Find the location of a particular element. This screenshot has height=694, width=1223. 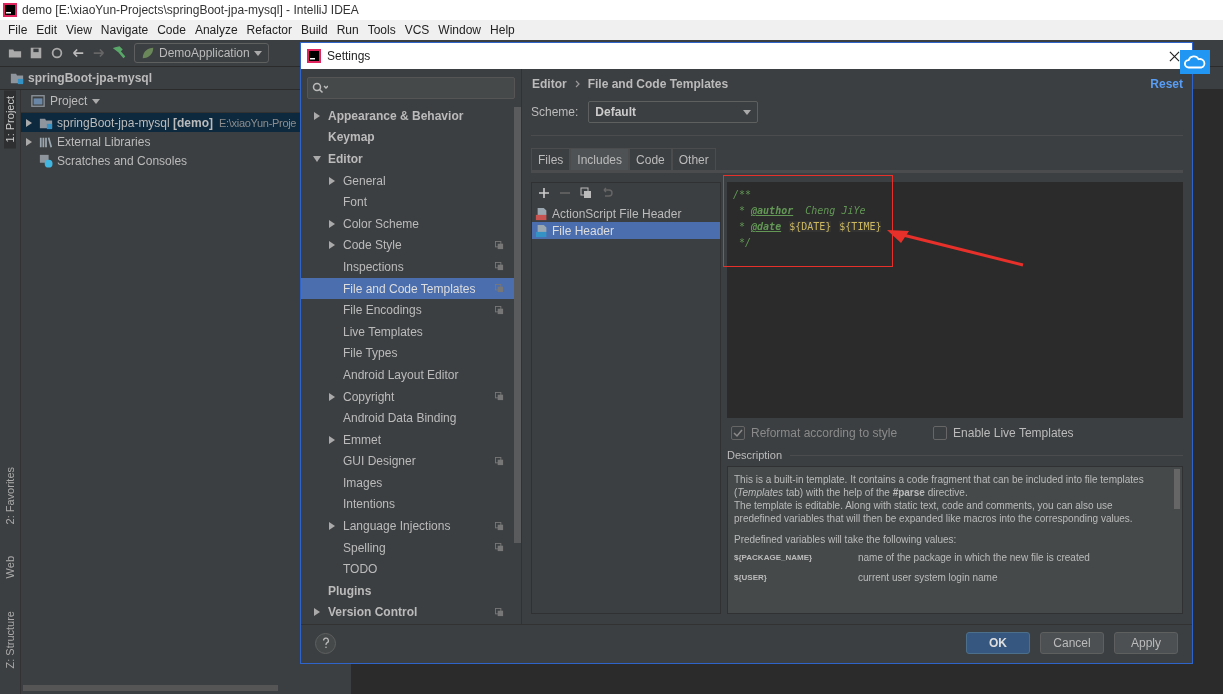

variable-name: ${USER} is located at coordinates (751, 578).